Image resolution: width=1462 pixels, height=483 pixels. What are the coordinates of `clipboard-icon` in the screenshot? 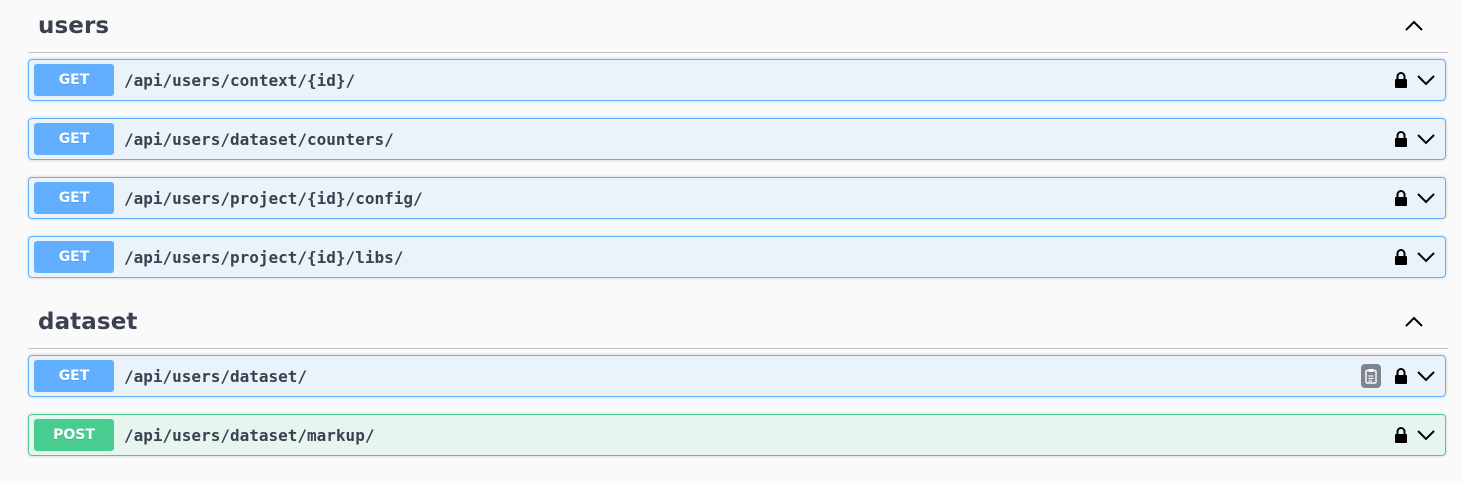 It's located at (1371, 376).